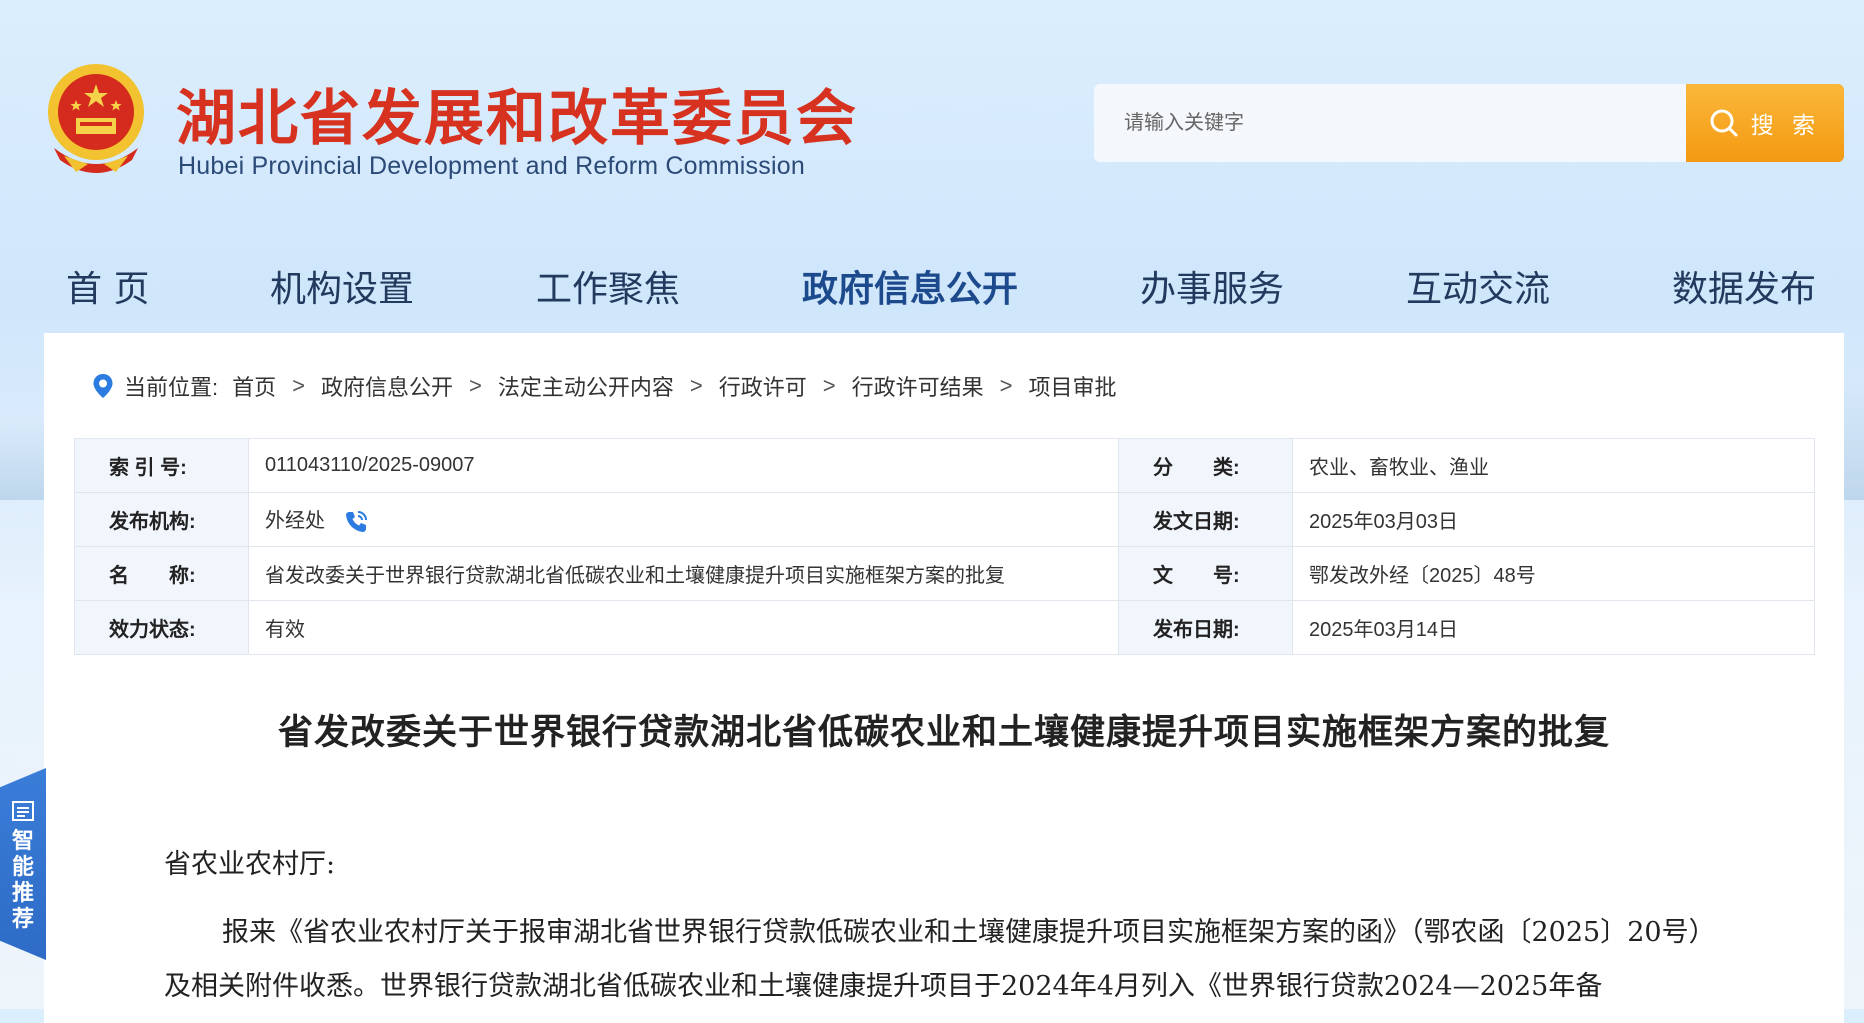 The height and width of the screenshot is (1023, 1864). Describe the element at coordinates (1553, 573) in the screenshot. I see `document-number-value: 鄂发改外经〔2025〕48号` at that location.